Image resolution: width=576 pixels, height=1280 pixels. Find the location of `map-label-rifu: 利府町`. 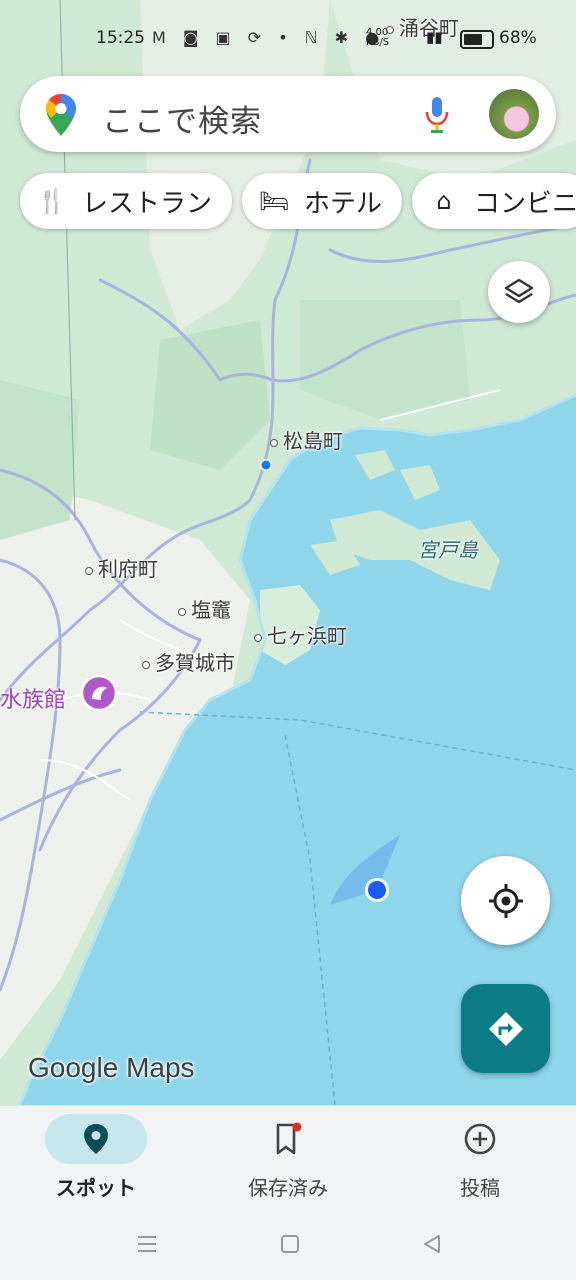

map-label-rifu: 利府町 is located at coordinates (121, 567).